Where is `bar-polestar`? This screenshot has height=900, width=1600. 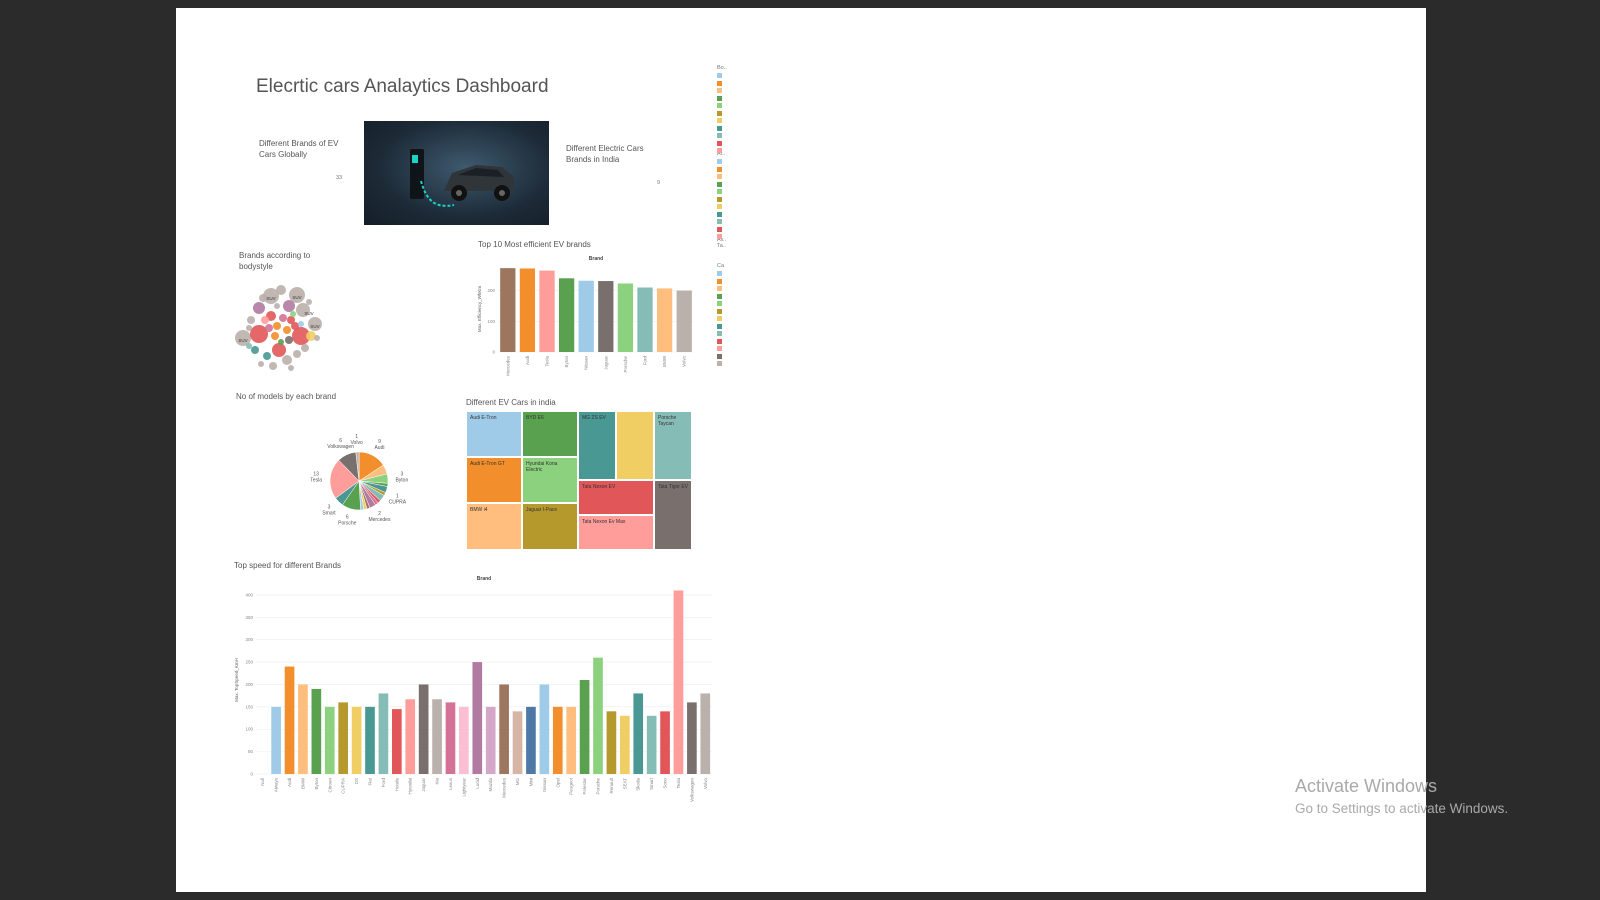 bar-polestar is located at coordinates (584, 727).